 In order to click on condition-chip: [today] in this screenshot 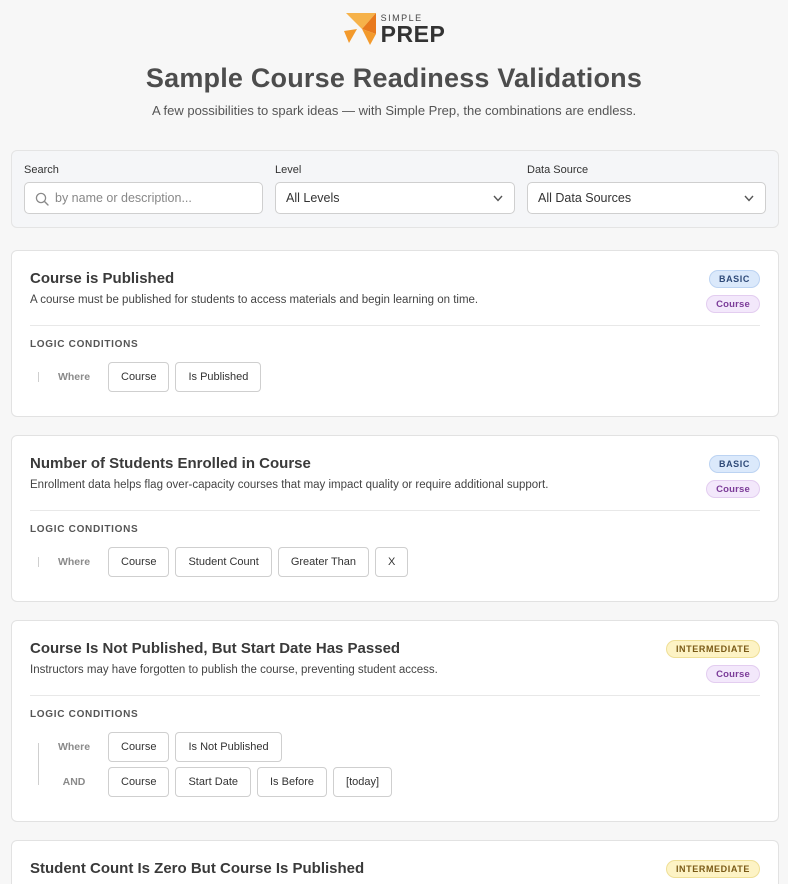, I will do `click(363, 782)`.